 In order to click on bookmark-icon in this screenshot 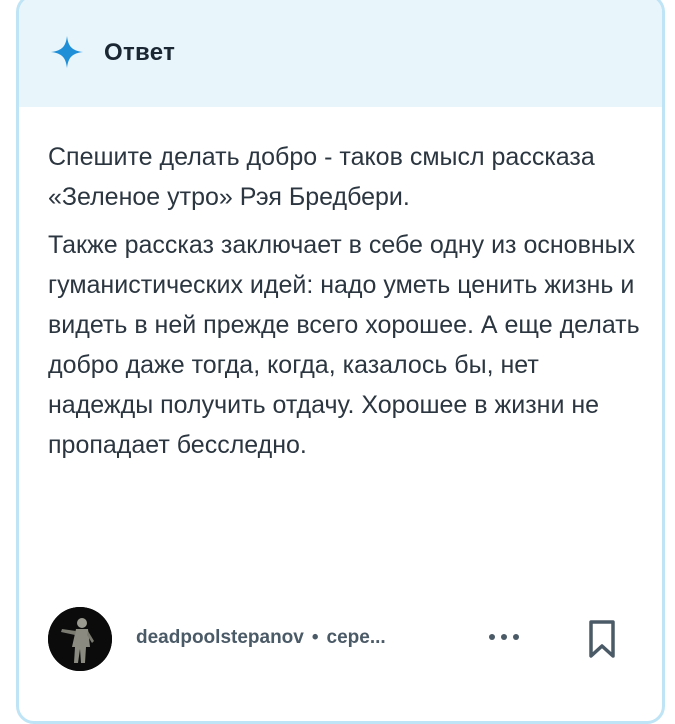, I will do `click(602, 639)`.